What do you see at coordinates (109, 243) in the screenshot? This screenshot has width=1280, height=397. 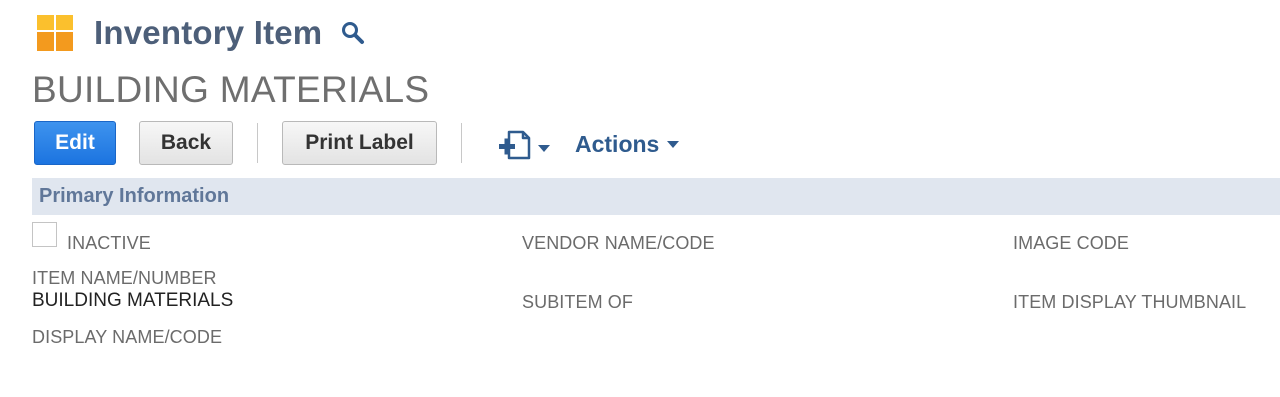 I see `inactive-label: INACTIVE` at bounding box center [109, 243].